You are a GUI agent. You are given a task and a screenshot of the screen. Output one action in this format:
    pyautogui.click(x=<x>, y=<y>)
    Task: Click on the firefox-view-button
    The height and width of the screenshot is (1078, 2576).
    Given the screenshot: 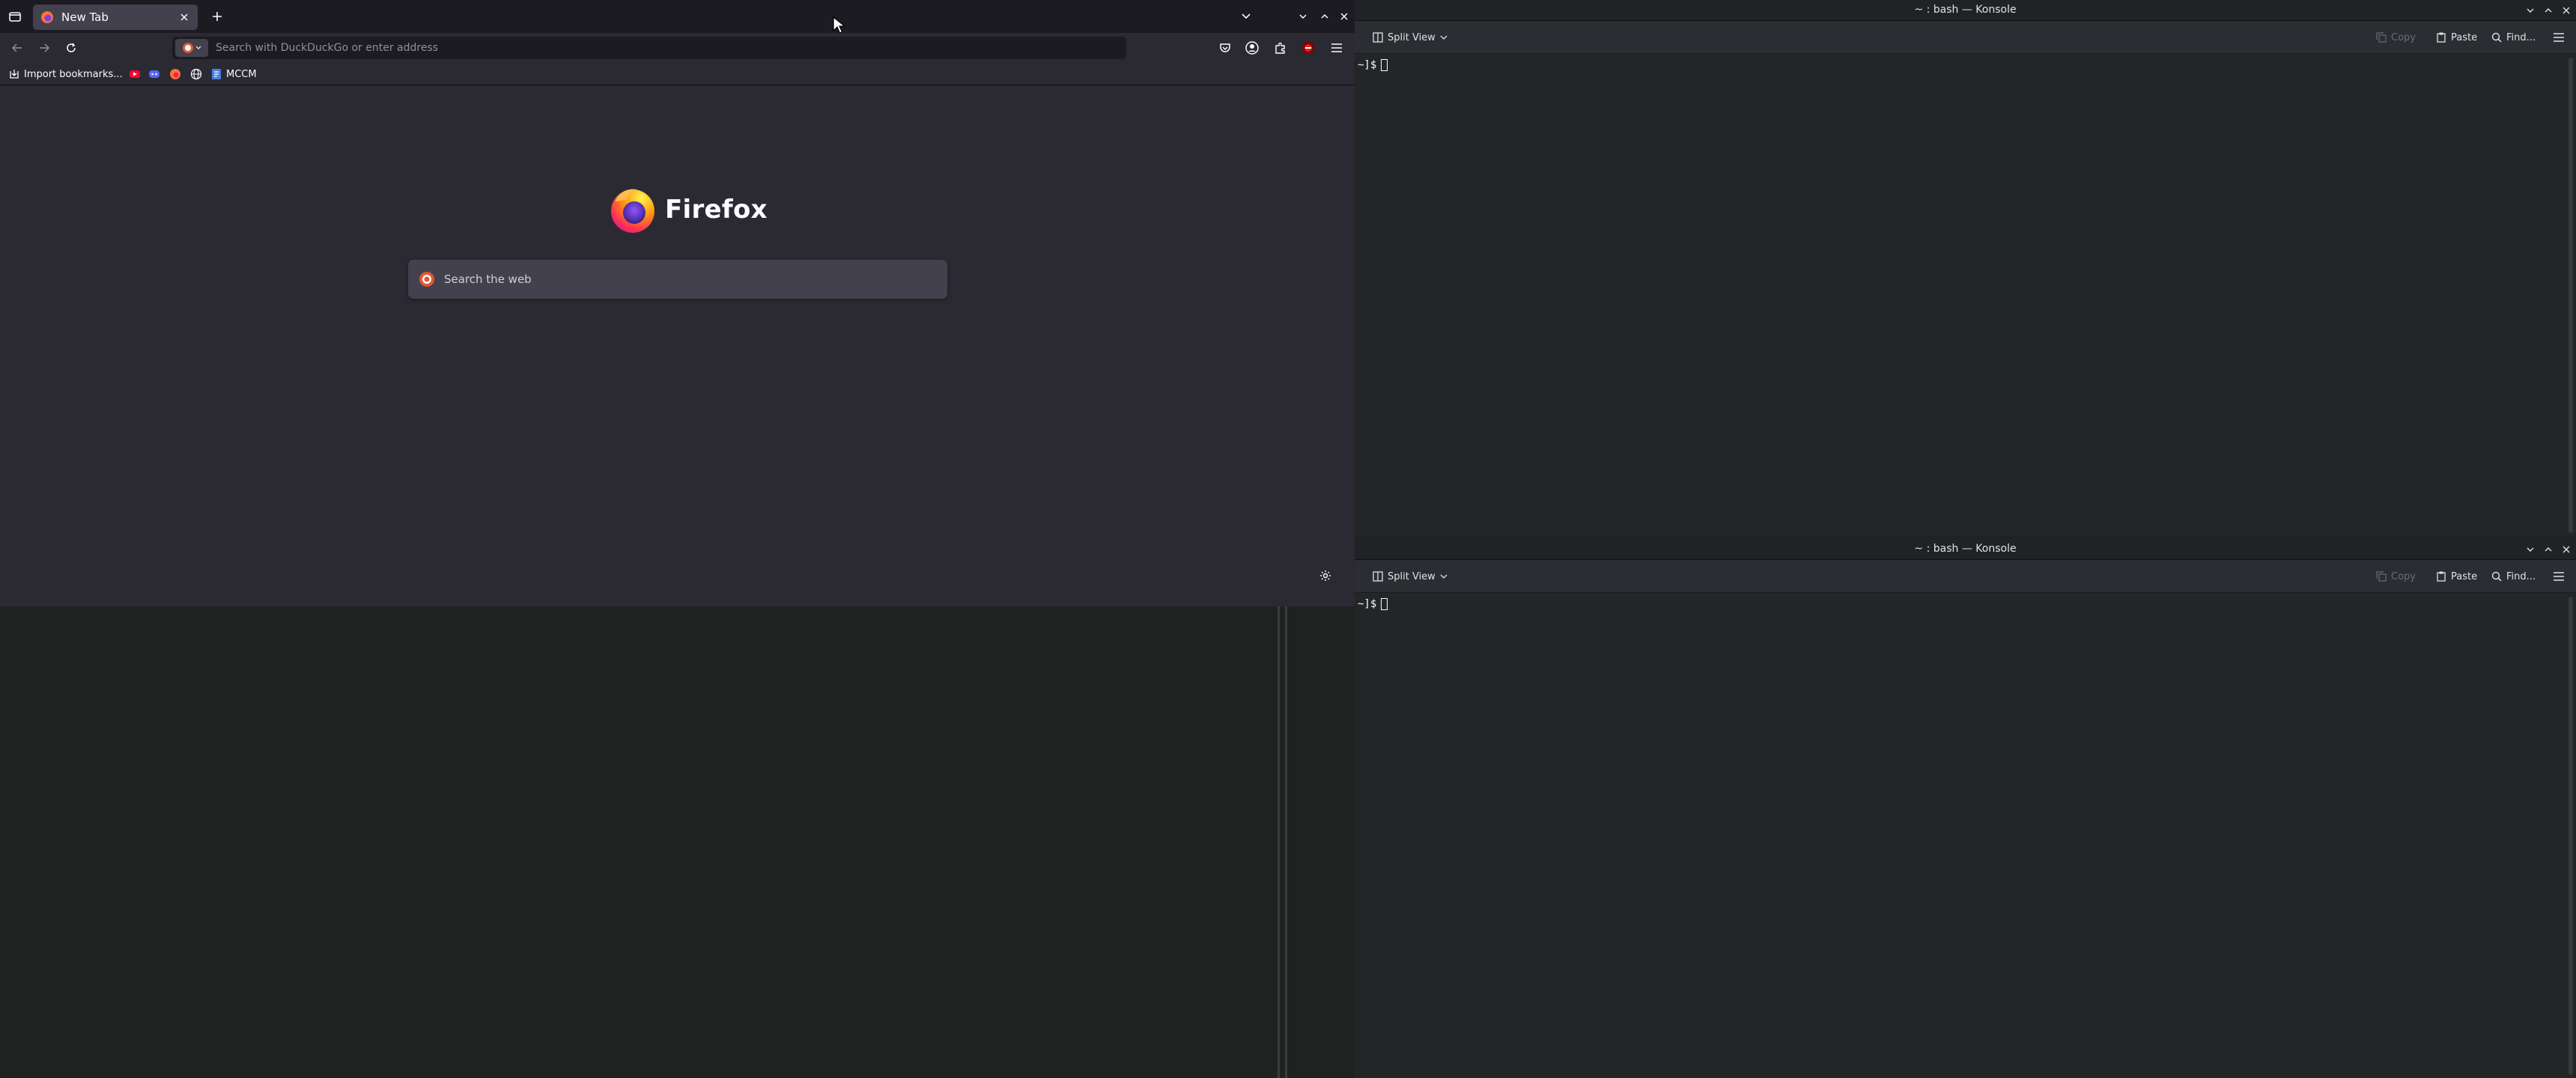 What is the action you would take?
    pyautogui.click(x=14, y=16)
    